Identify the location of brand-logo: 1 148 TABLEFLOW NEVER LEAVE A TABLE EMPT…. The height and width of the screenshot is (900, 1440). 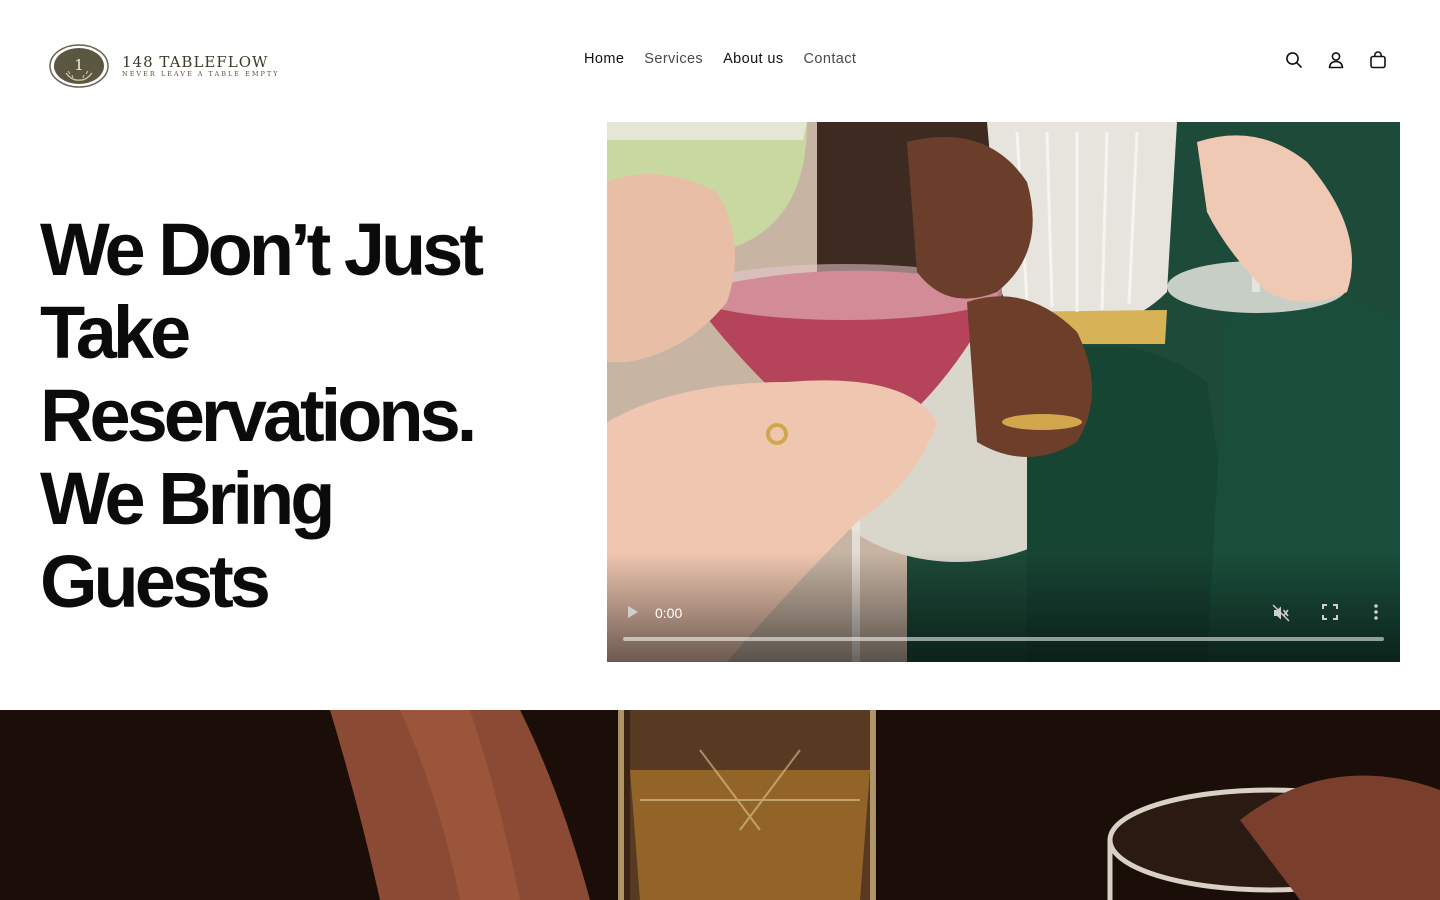
(163, 66).